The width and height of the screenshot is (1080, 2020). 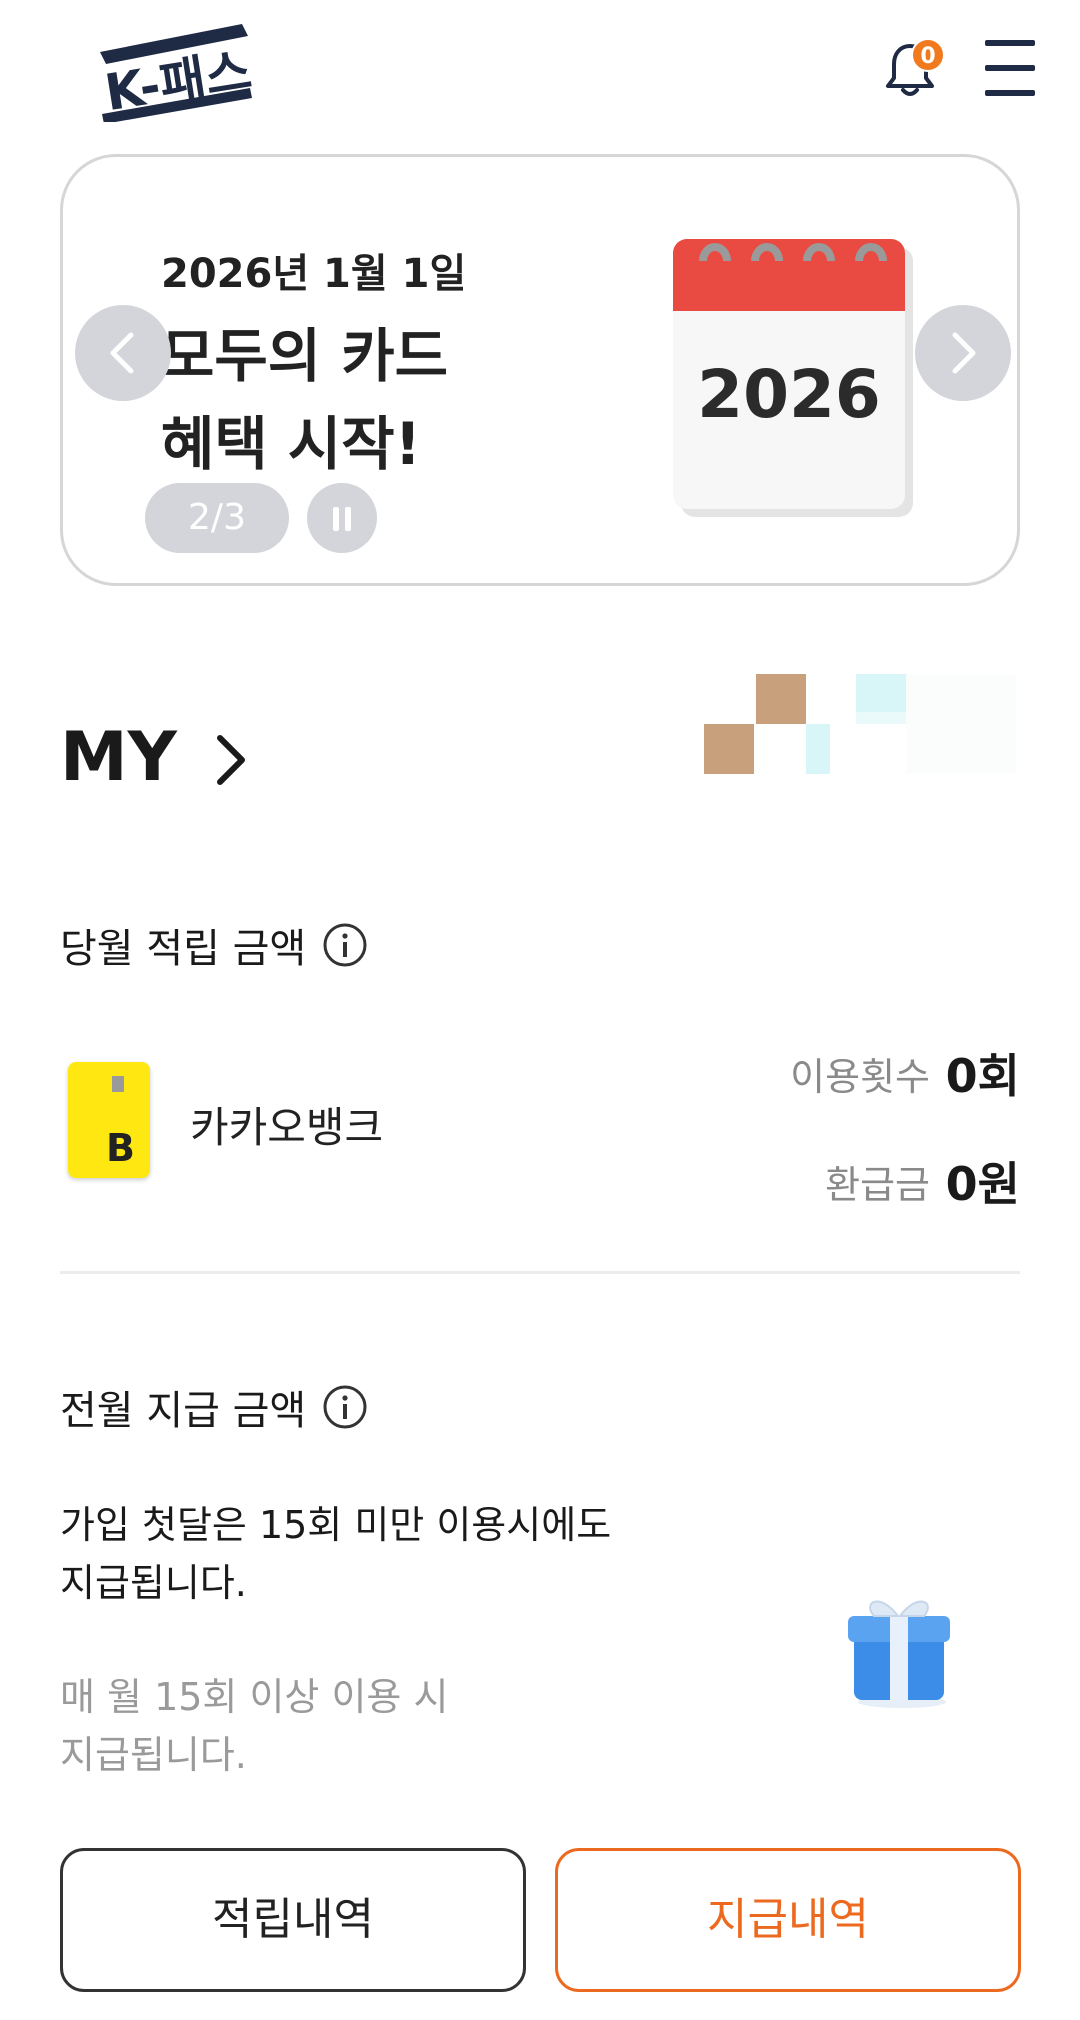 I want to click on payment-history-button: 지급내역, so click(x=788, y=1920).